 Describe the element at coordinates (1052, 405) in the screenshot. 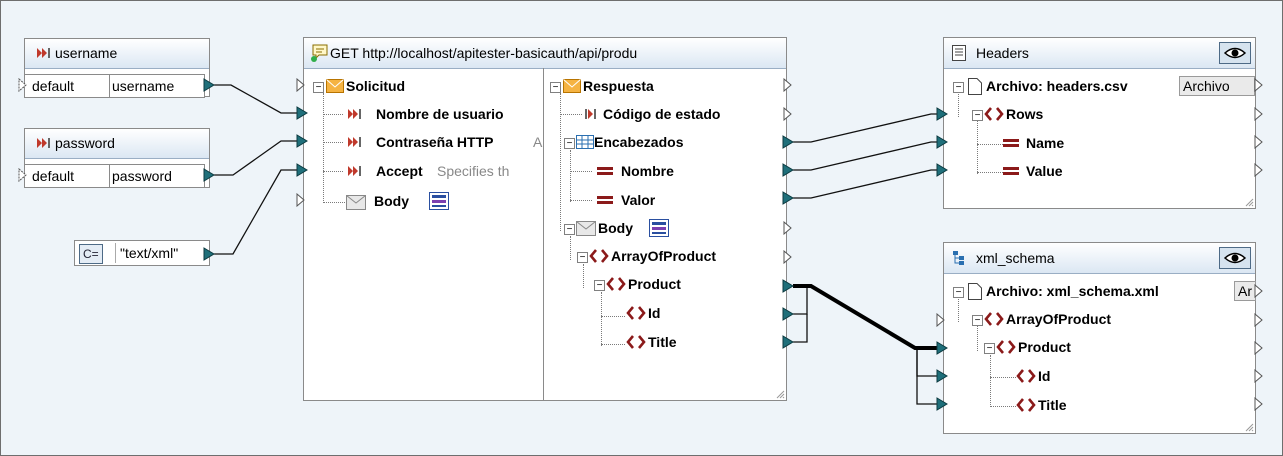

I see `xml-title-label: Title` at that location.